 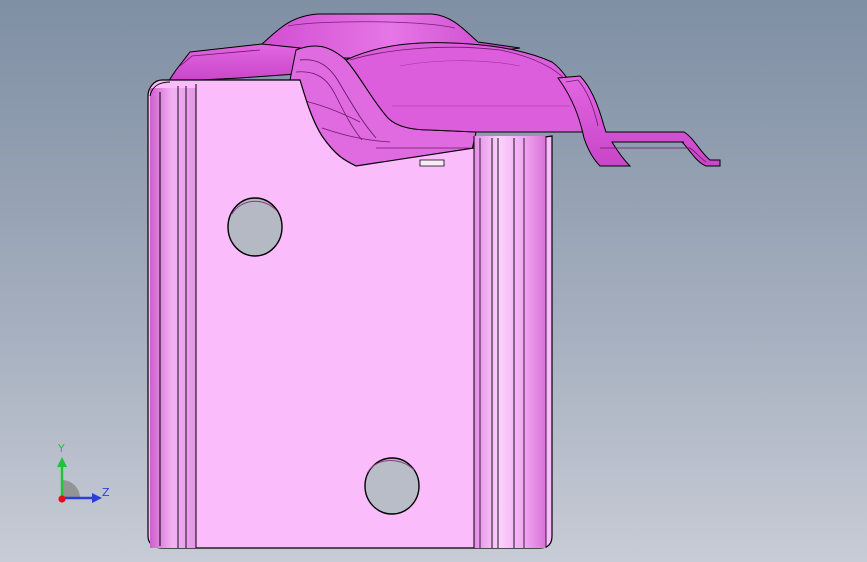 I want to click on y-axis-label: Y, so click(x=61, y=448).